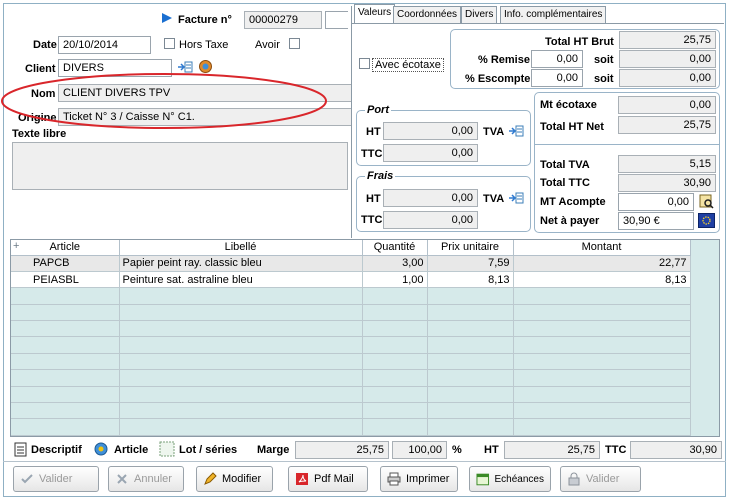  Describe the element at coordinates (131, 450) in the screenshot. I see `article-label: Article` at that location.